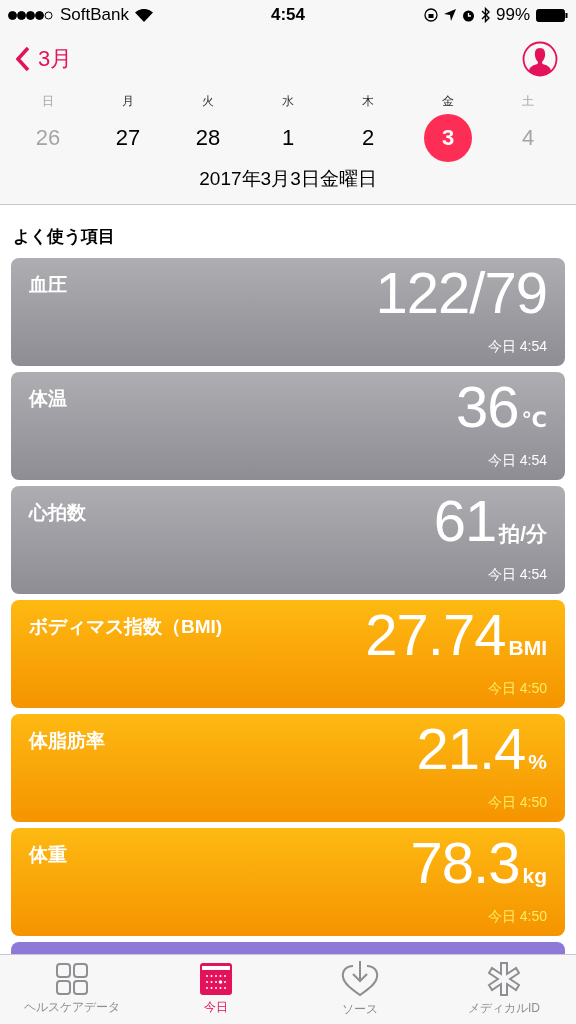  What do you see at coordinates (528, 101) in the screenshot?
I see `weekday-label: 土` at bounding box center [528, 101].